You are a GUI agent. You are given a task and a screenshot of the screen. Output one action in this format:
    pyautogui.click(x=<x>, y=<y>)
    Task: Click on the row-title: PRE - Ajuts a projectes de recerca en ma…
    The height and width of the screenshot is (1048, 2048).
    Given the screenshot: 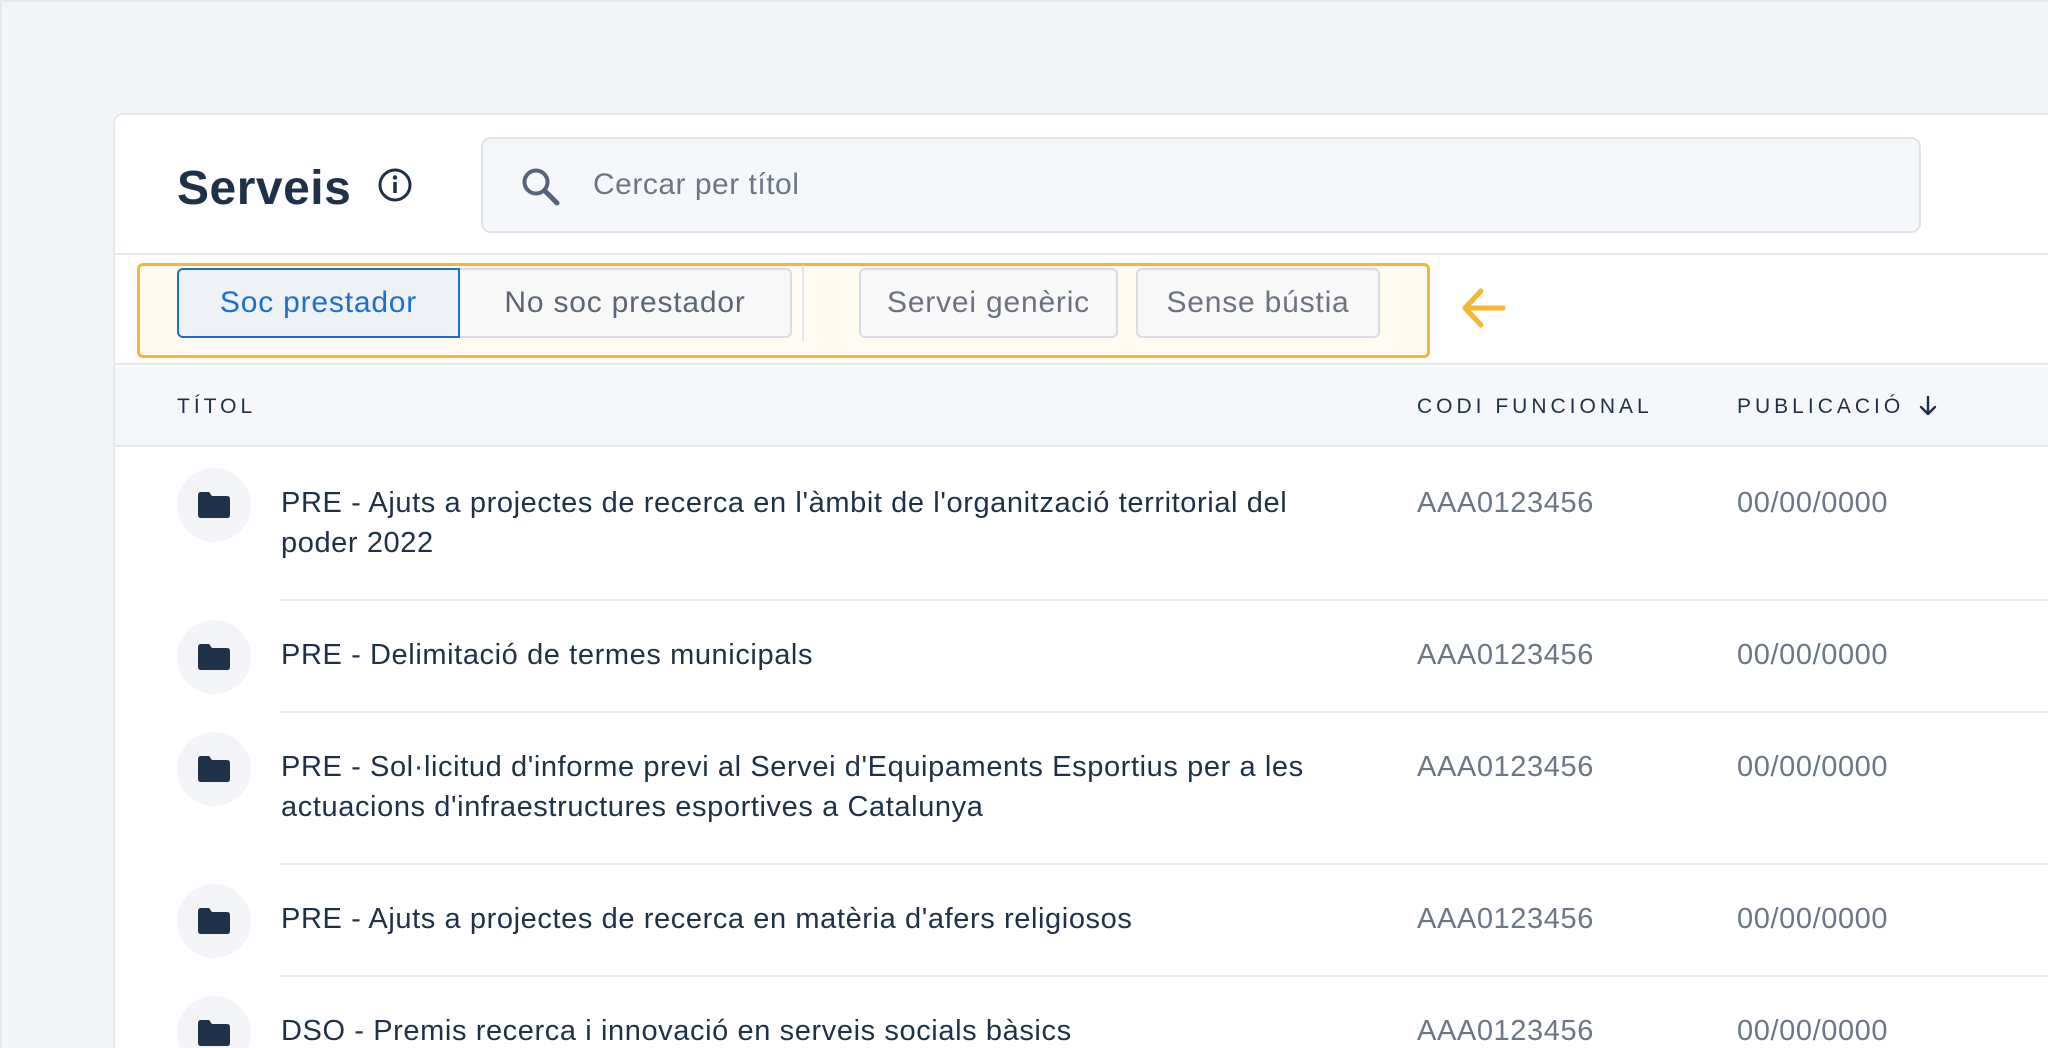 What is the action you would take?
    pyautogui.click(x=806, y=919)
    